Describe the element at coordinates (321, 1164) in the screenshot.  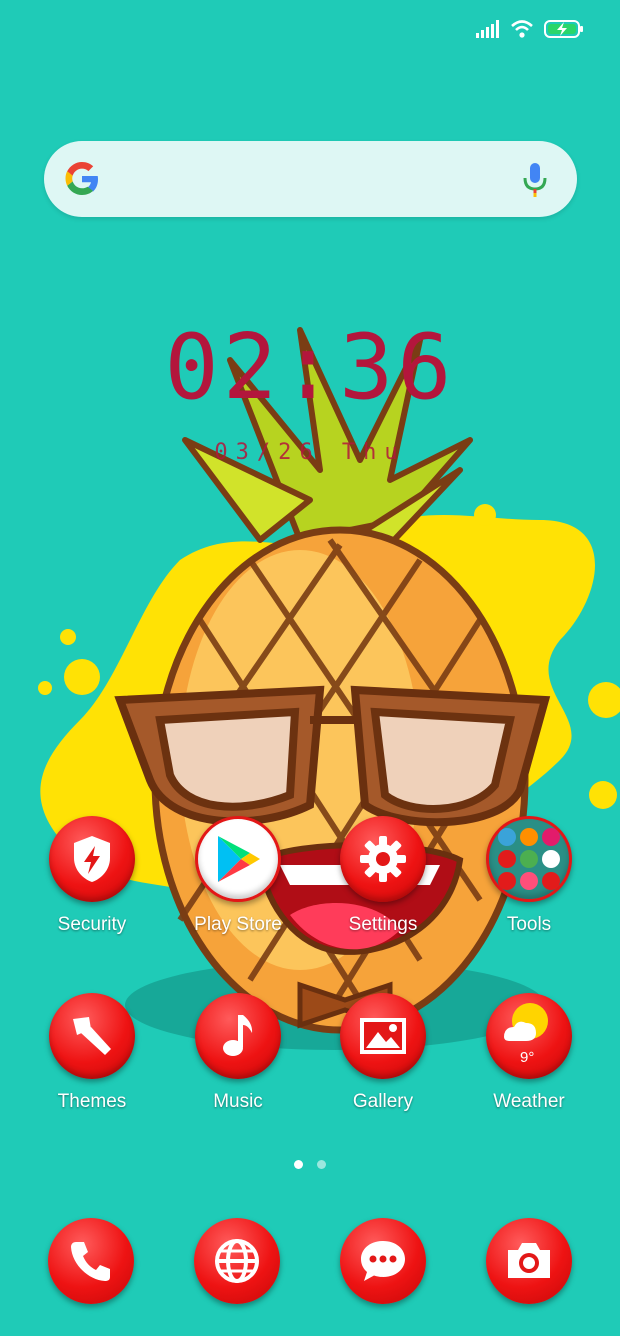
I see `page-dot` at that location.